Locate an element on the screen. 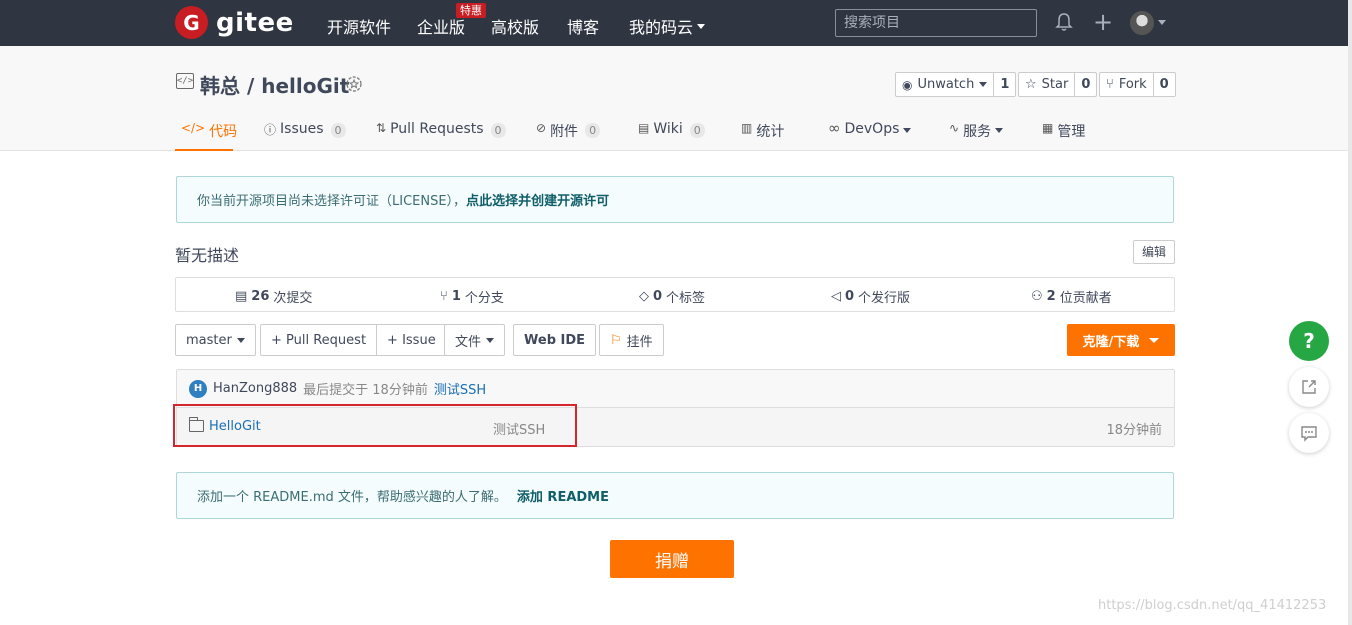 The height and width of the screenshot is (625, 1352). commit-message-link: 测试SSH is located at coordinates (460, 388).